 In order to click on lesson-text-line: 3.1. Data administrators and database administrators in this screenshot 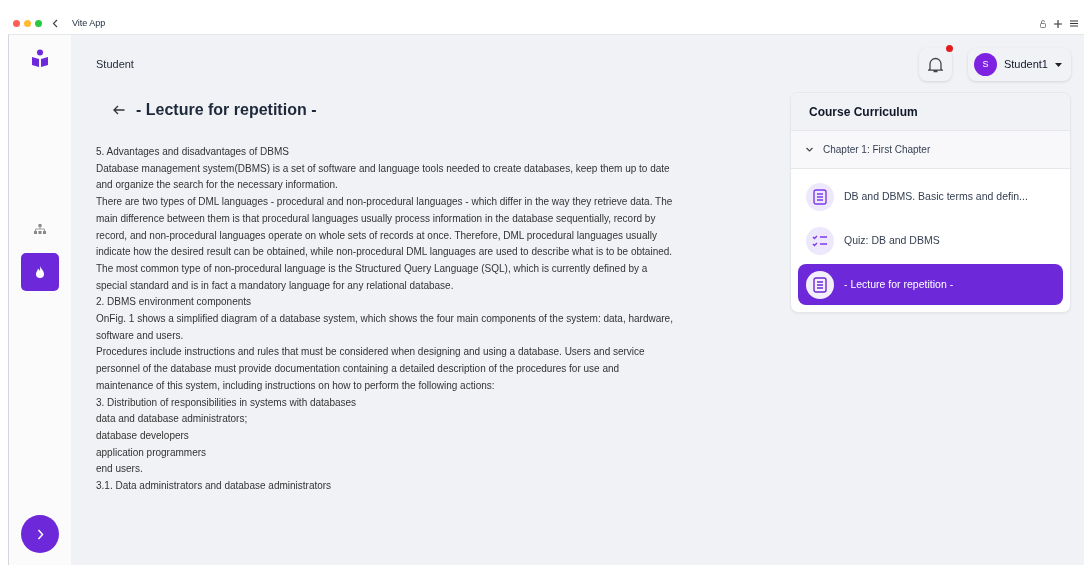, I will do `click(214, 486)`.